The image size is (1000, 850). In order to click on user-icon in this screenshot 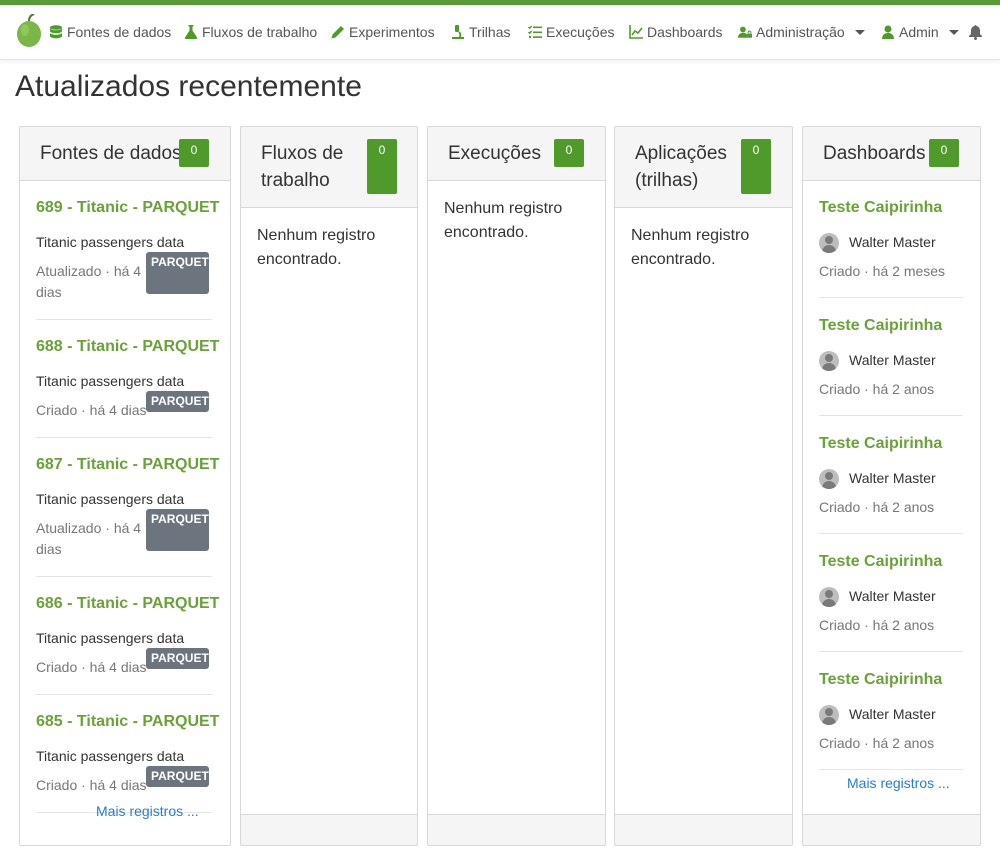, I will do `click(888, 32)`.